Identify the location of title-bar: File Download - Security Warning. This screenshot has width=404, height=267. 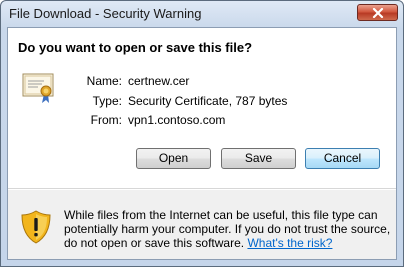
(202, 14).